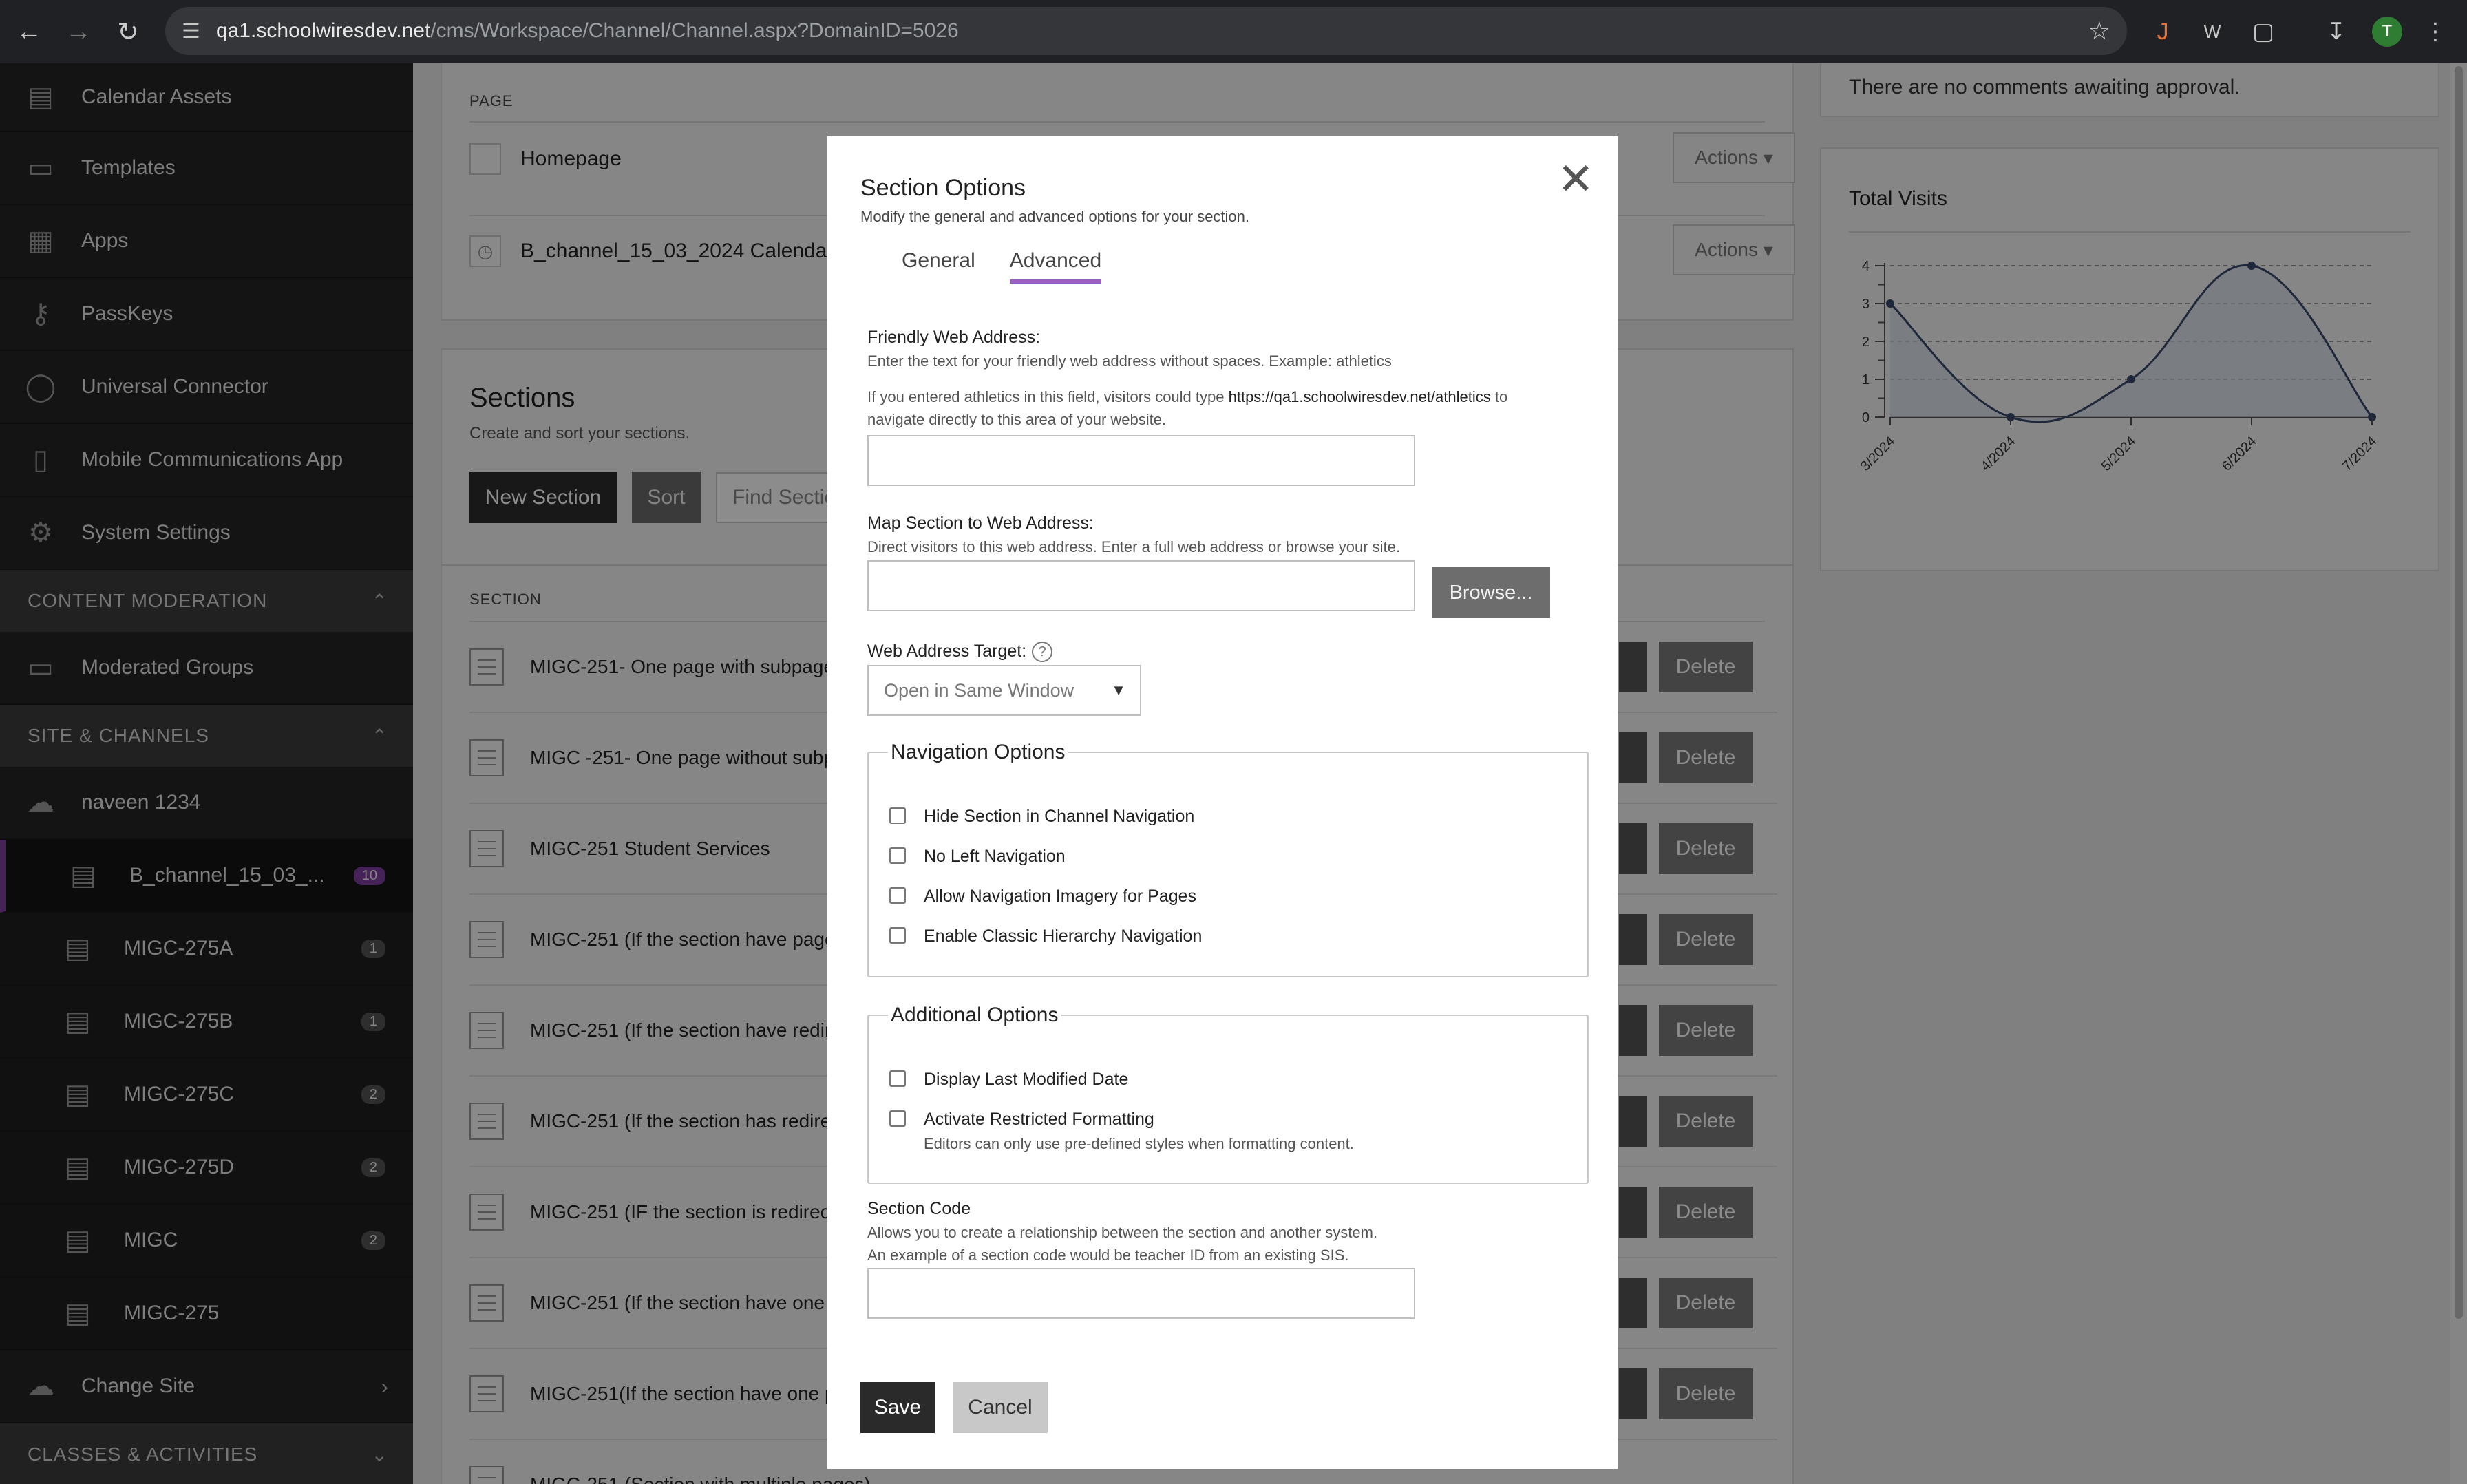 This screenshot has height=1484, width=2467. Describe the element at coordinates (897, 1118) in the screenshot. I see `restricted-formatting-checkbox` at that location.